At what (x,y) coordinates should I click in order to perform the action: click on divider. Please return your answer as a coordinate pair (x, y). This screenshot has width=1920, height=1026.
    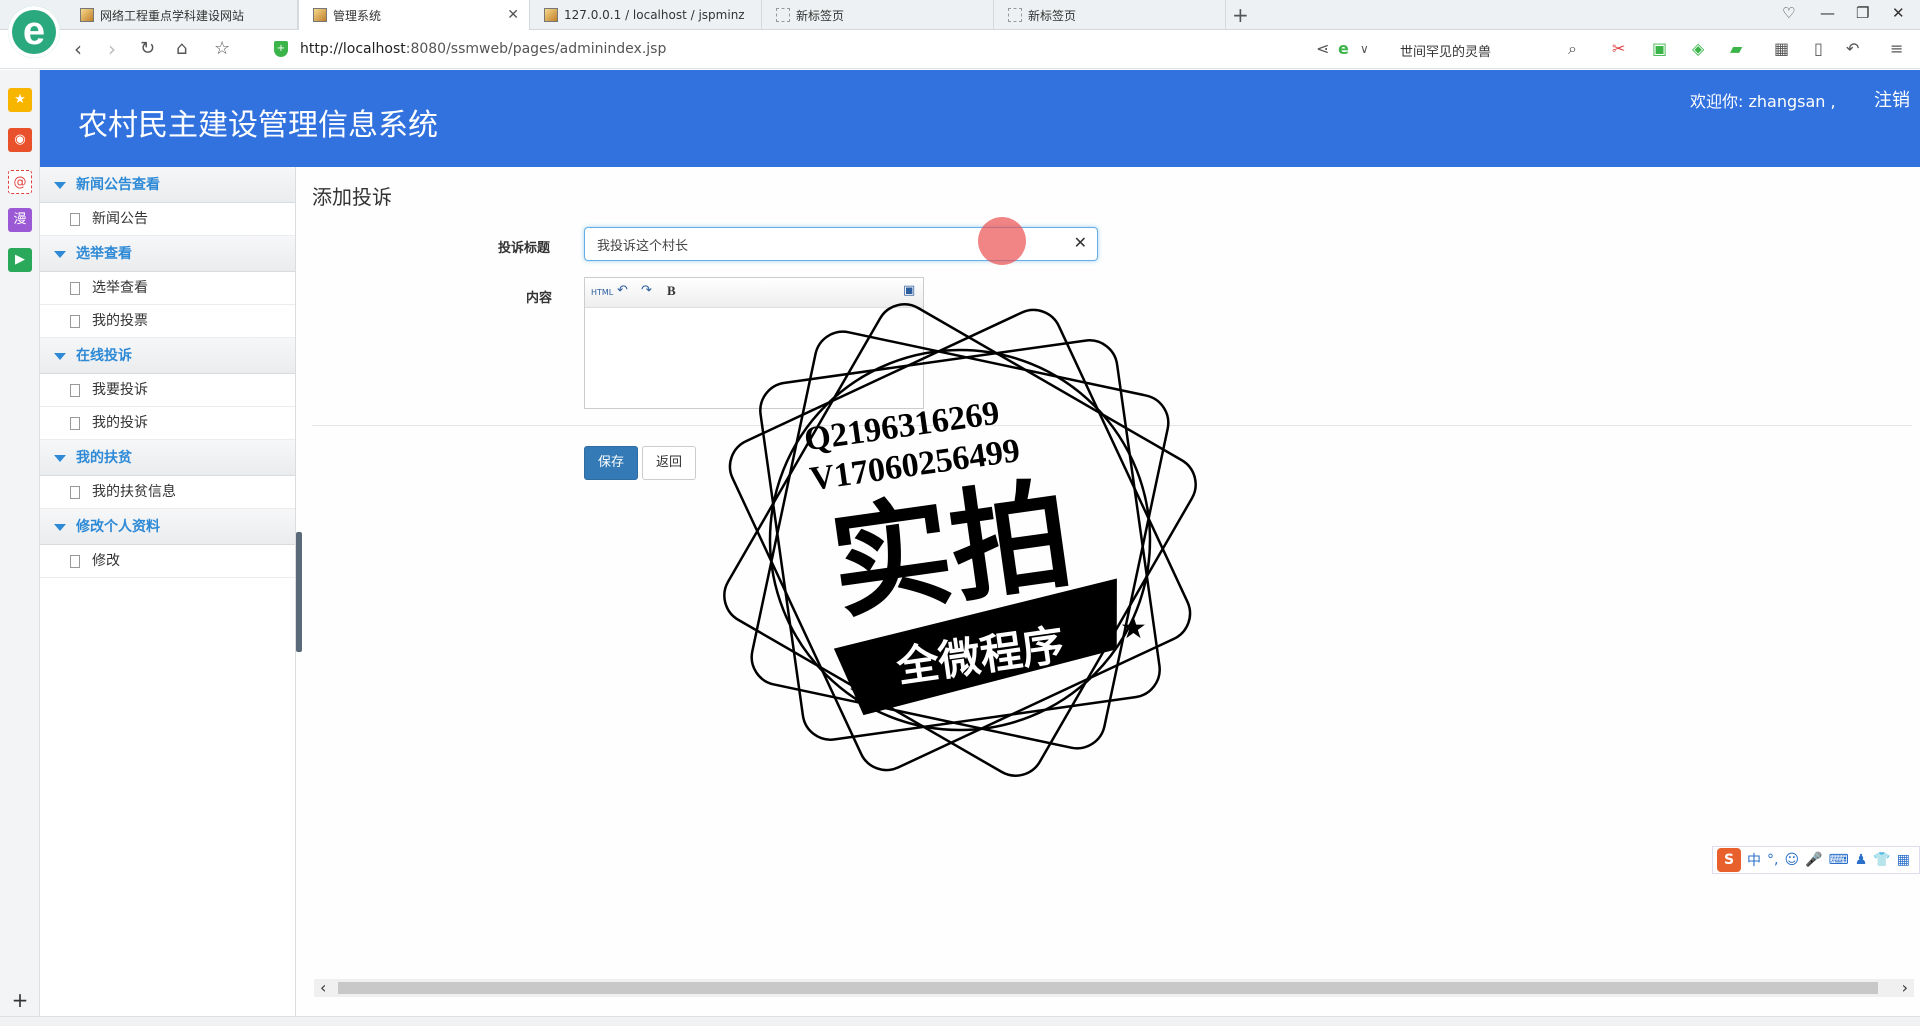
    Looking at the image, I should click on (1112, 425).